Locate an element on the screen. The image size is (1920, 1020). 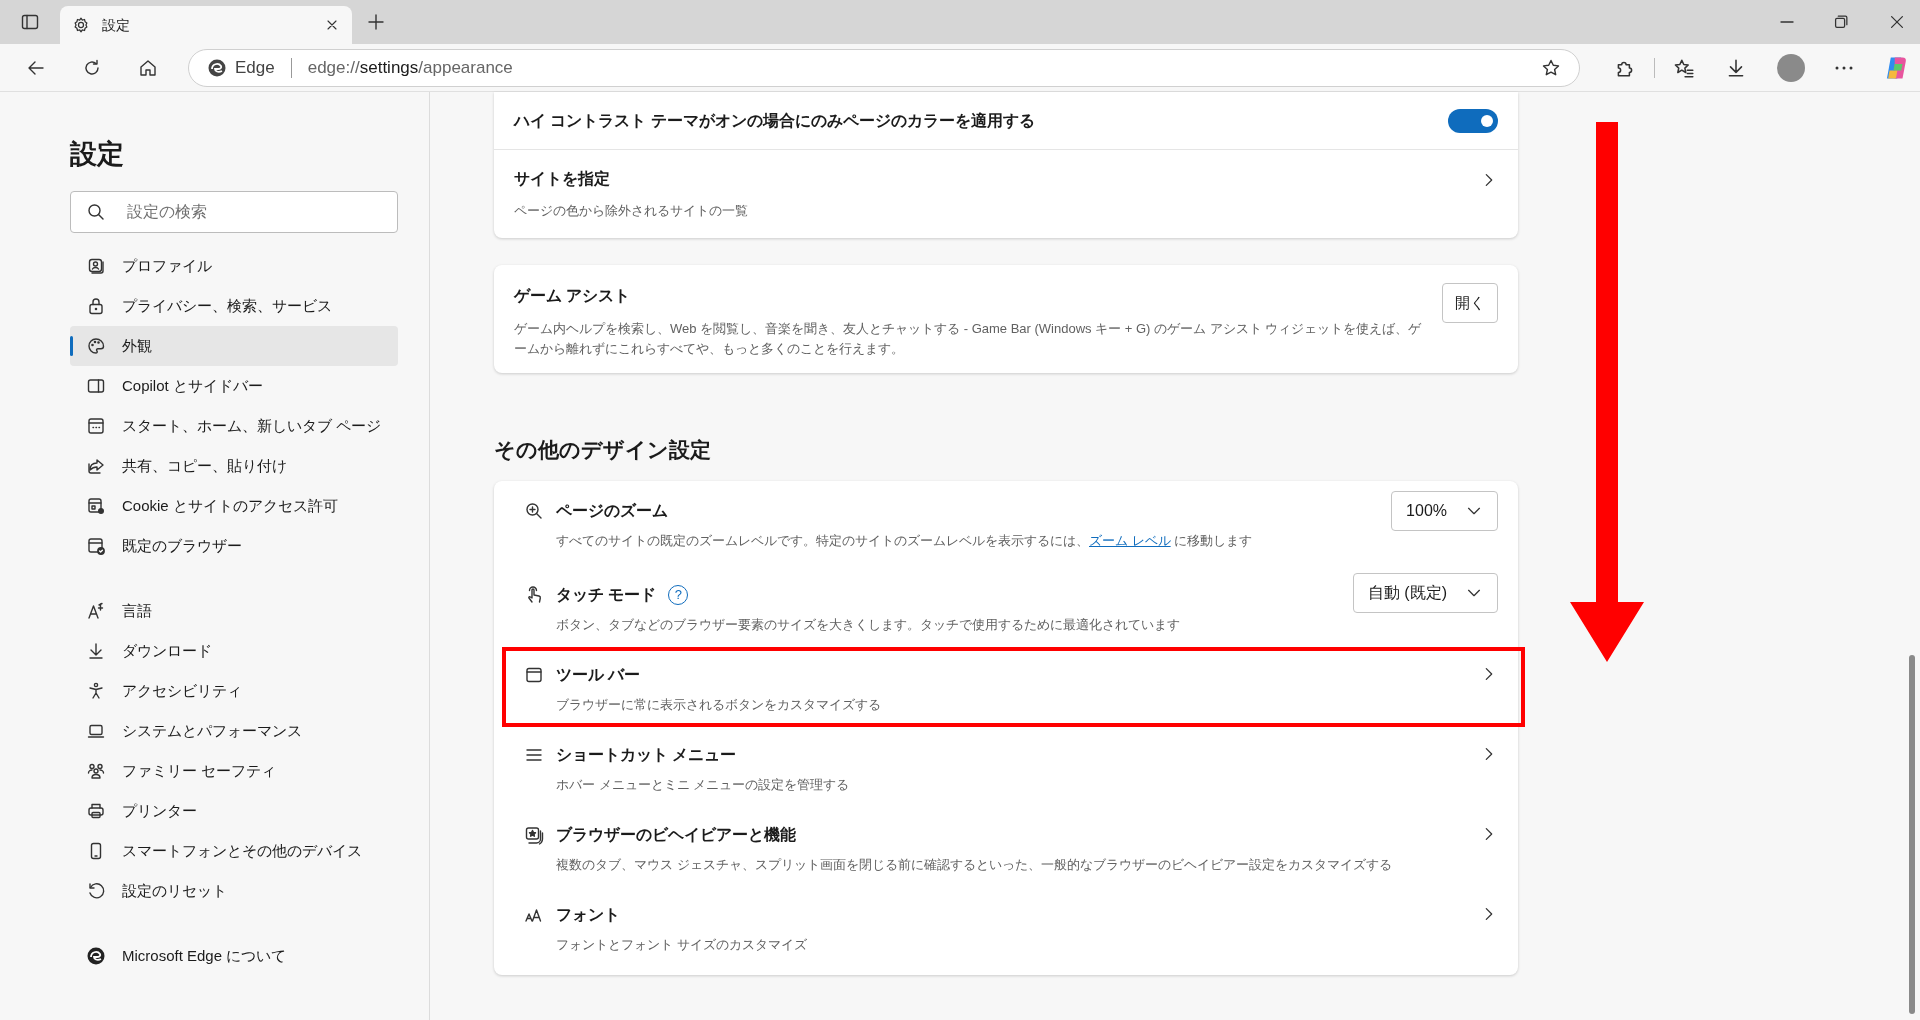
setting-title: サイトを指定 is located at coordinates (562, 179).